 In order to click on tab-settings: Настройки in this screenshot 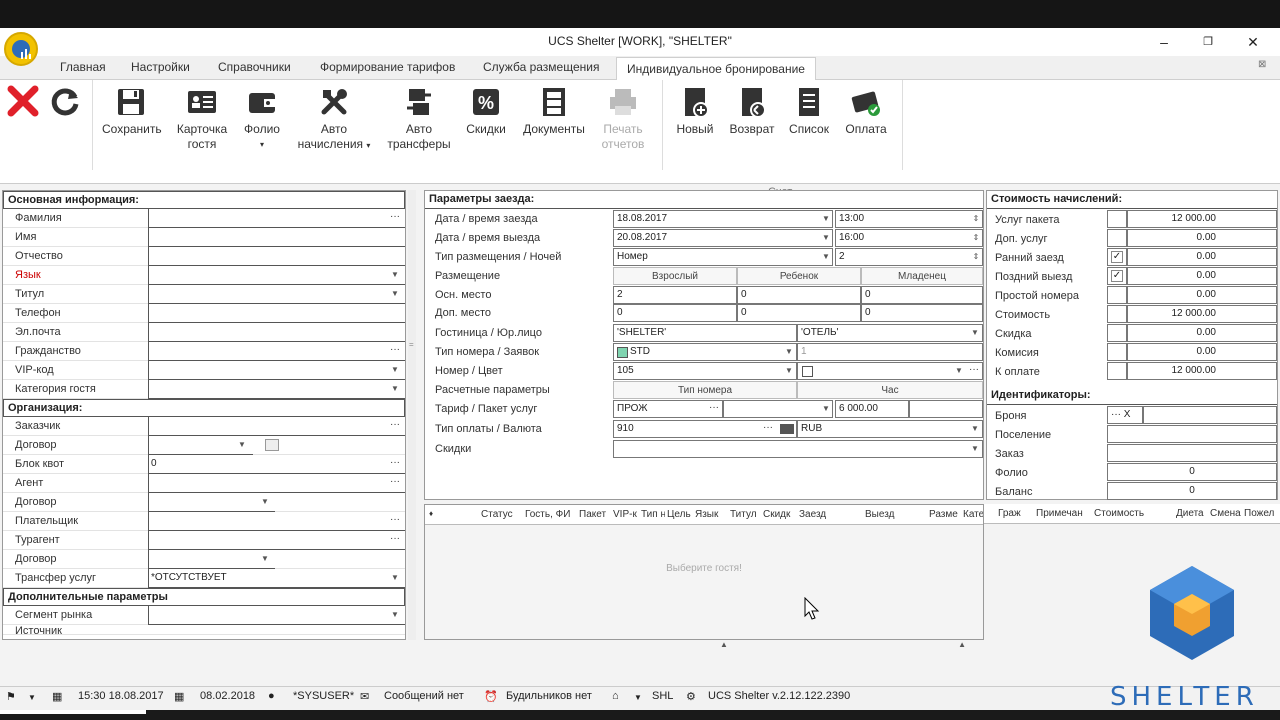, I will do `click(160, 67)`.